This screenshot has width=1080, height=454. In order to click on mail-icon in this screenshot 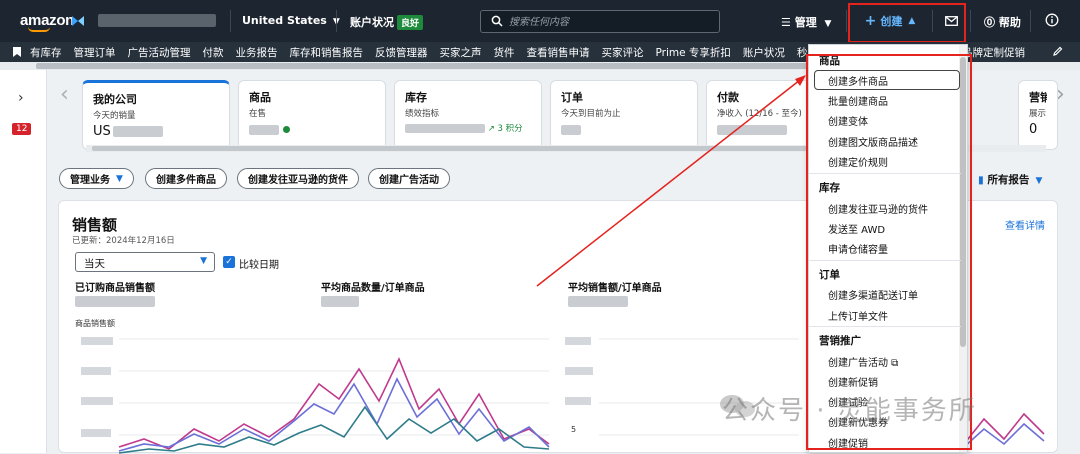, I will do `click(951, 21)`.